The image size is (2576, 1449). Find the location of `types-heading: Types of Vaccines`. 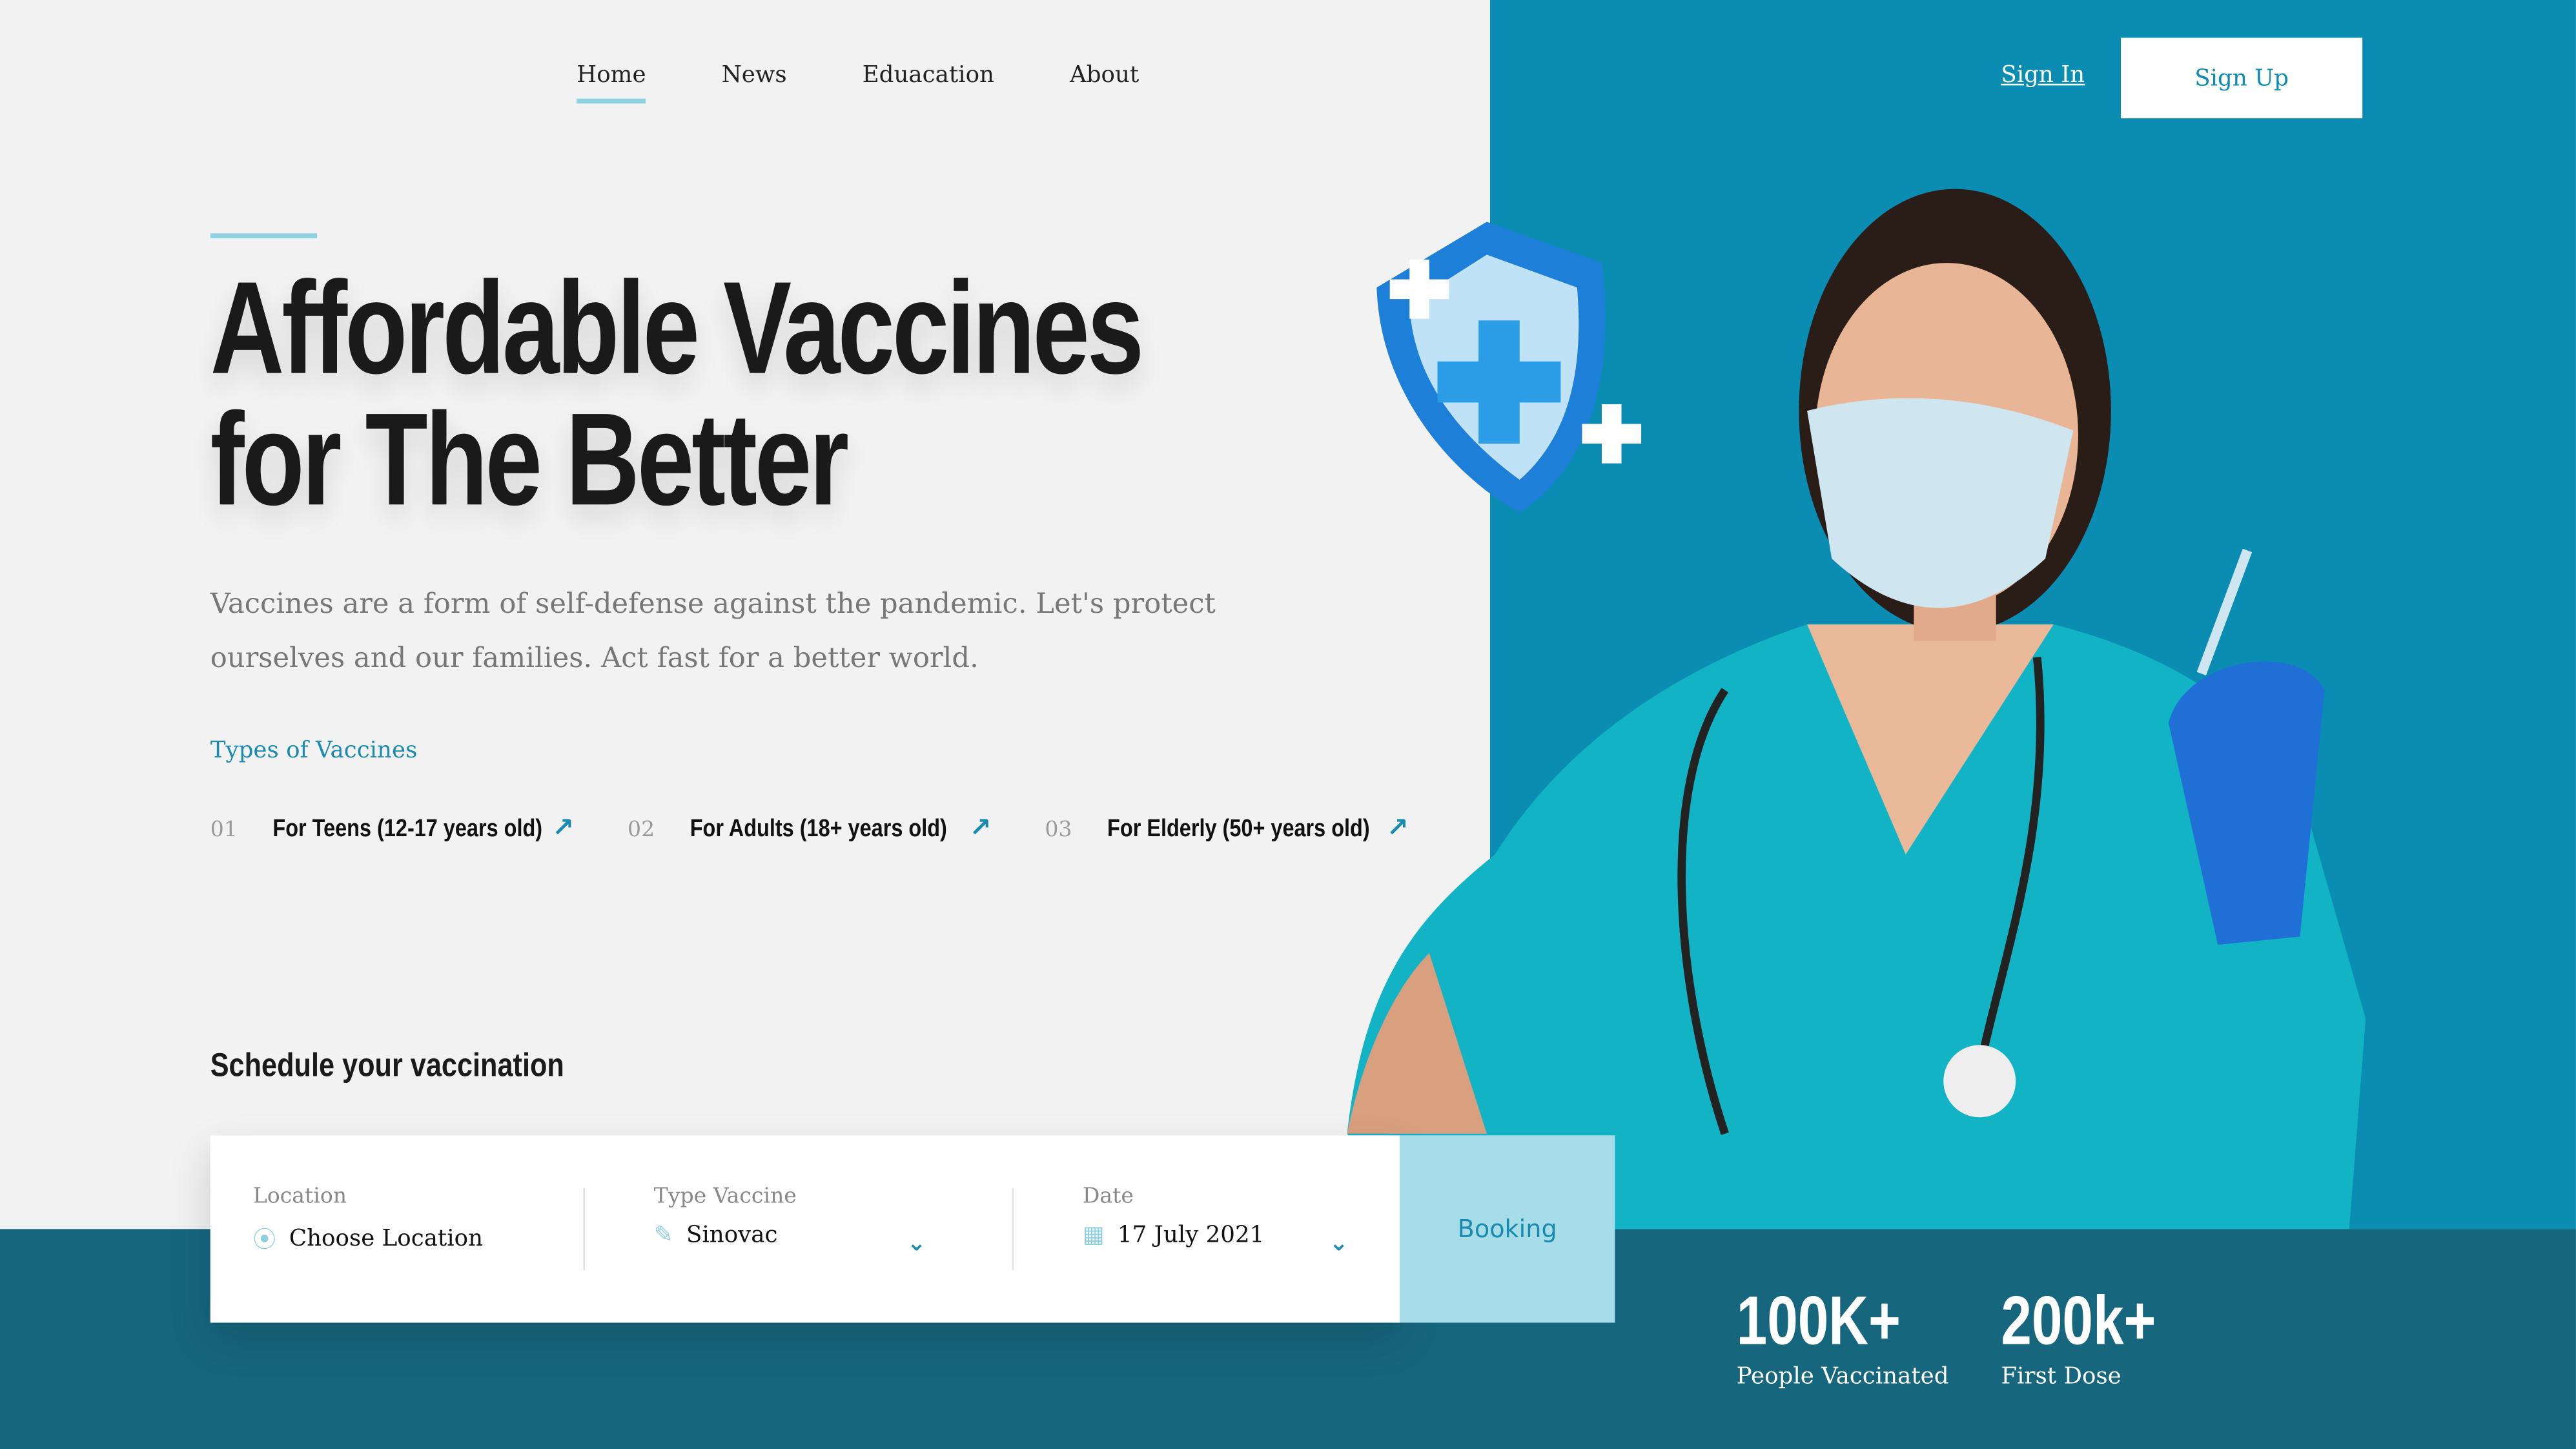

types-heading: Types of Vaccines is located at coordinates (314, 751).